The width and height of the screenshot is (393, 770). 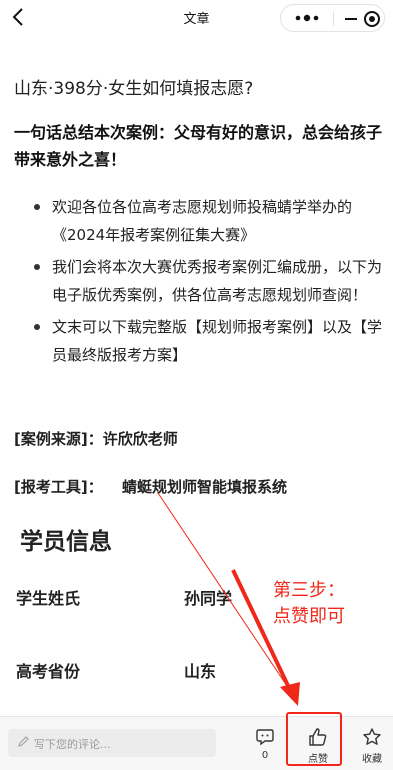 I want to click on bullet-item: 欢迎各位各位高考志愿规划师投稿蜻学举办的《2024年报考案例征集大赛》, so click(x=199, y=221).